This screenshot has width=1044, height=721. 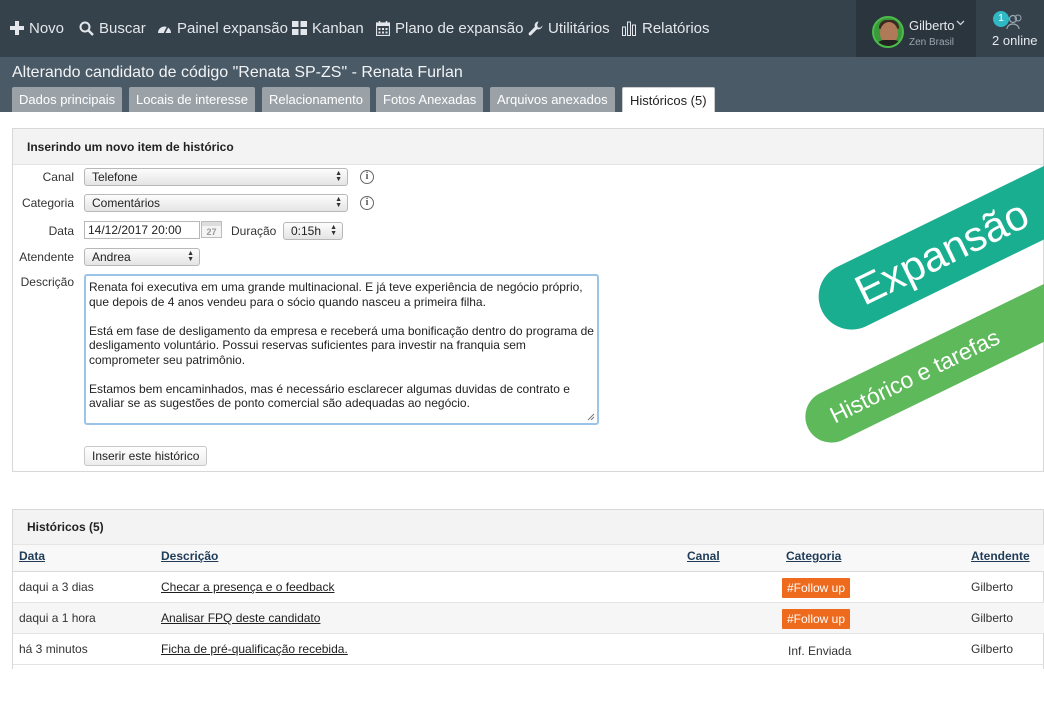 What do you see at coordinates (192, 99) in the screenshot?
I see `tab-locais-de-interesse: Locais de interesse` at bounding box center [192, 99].